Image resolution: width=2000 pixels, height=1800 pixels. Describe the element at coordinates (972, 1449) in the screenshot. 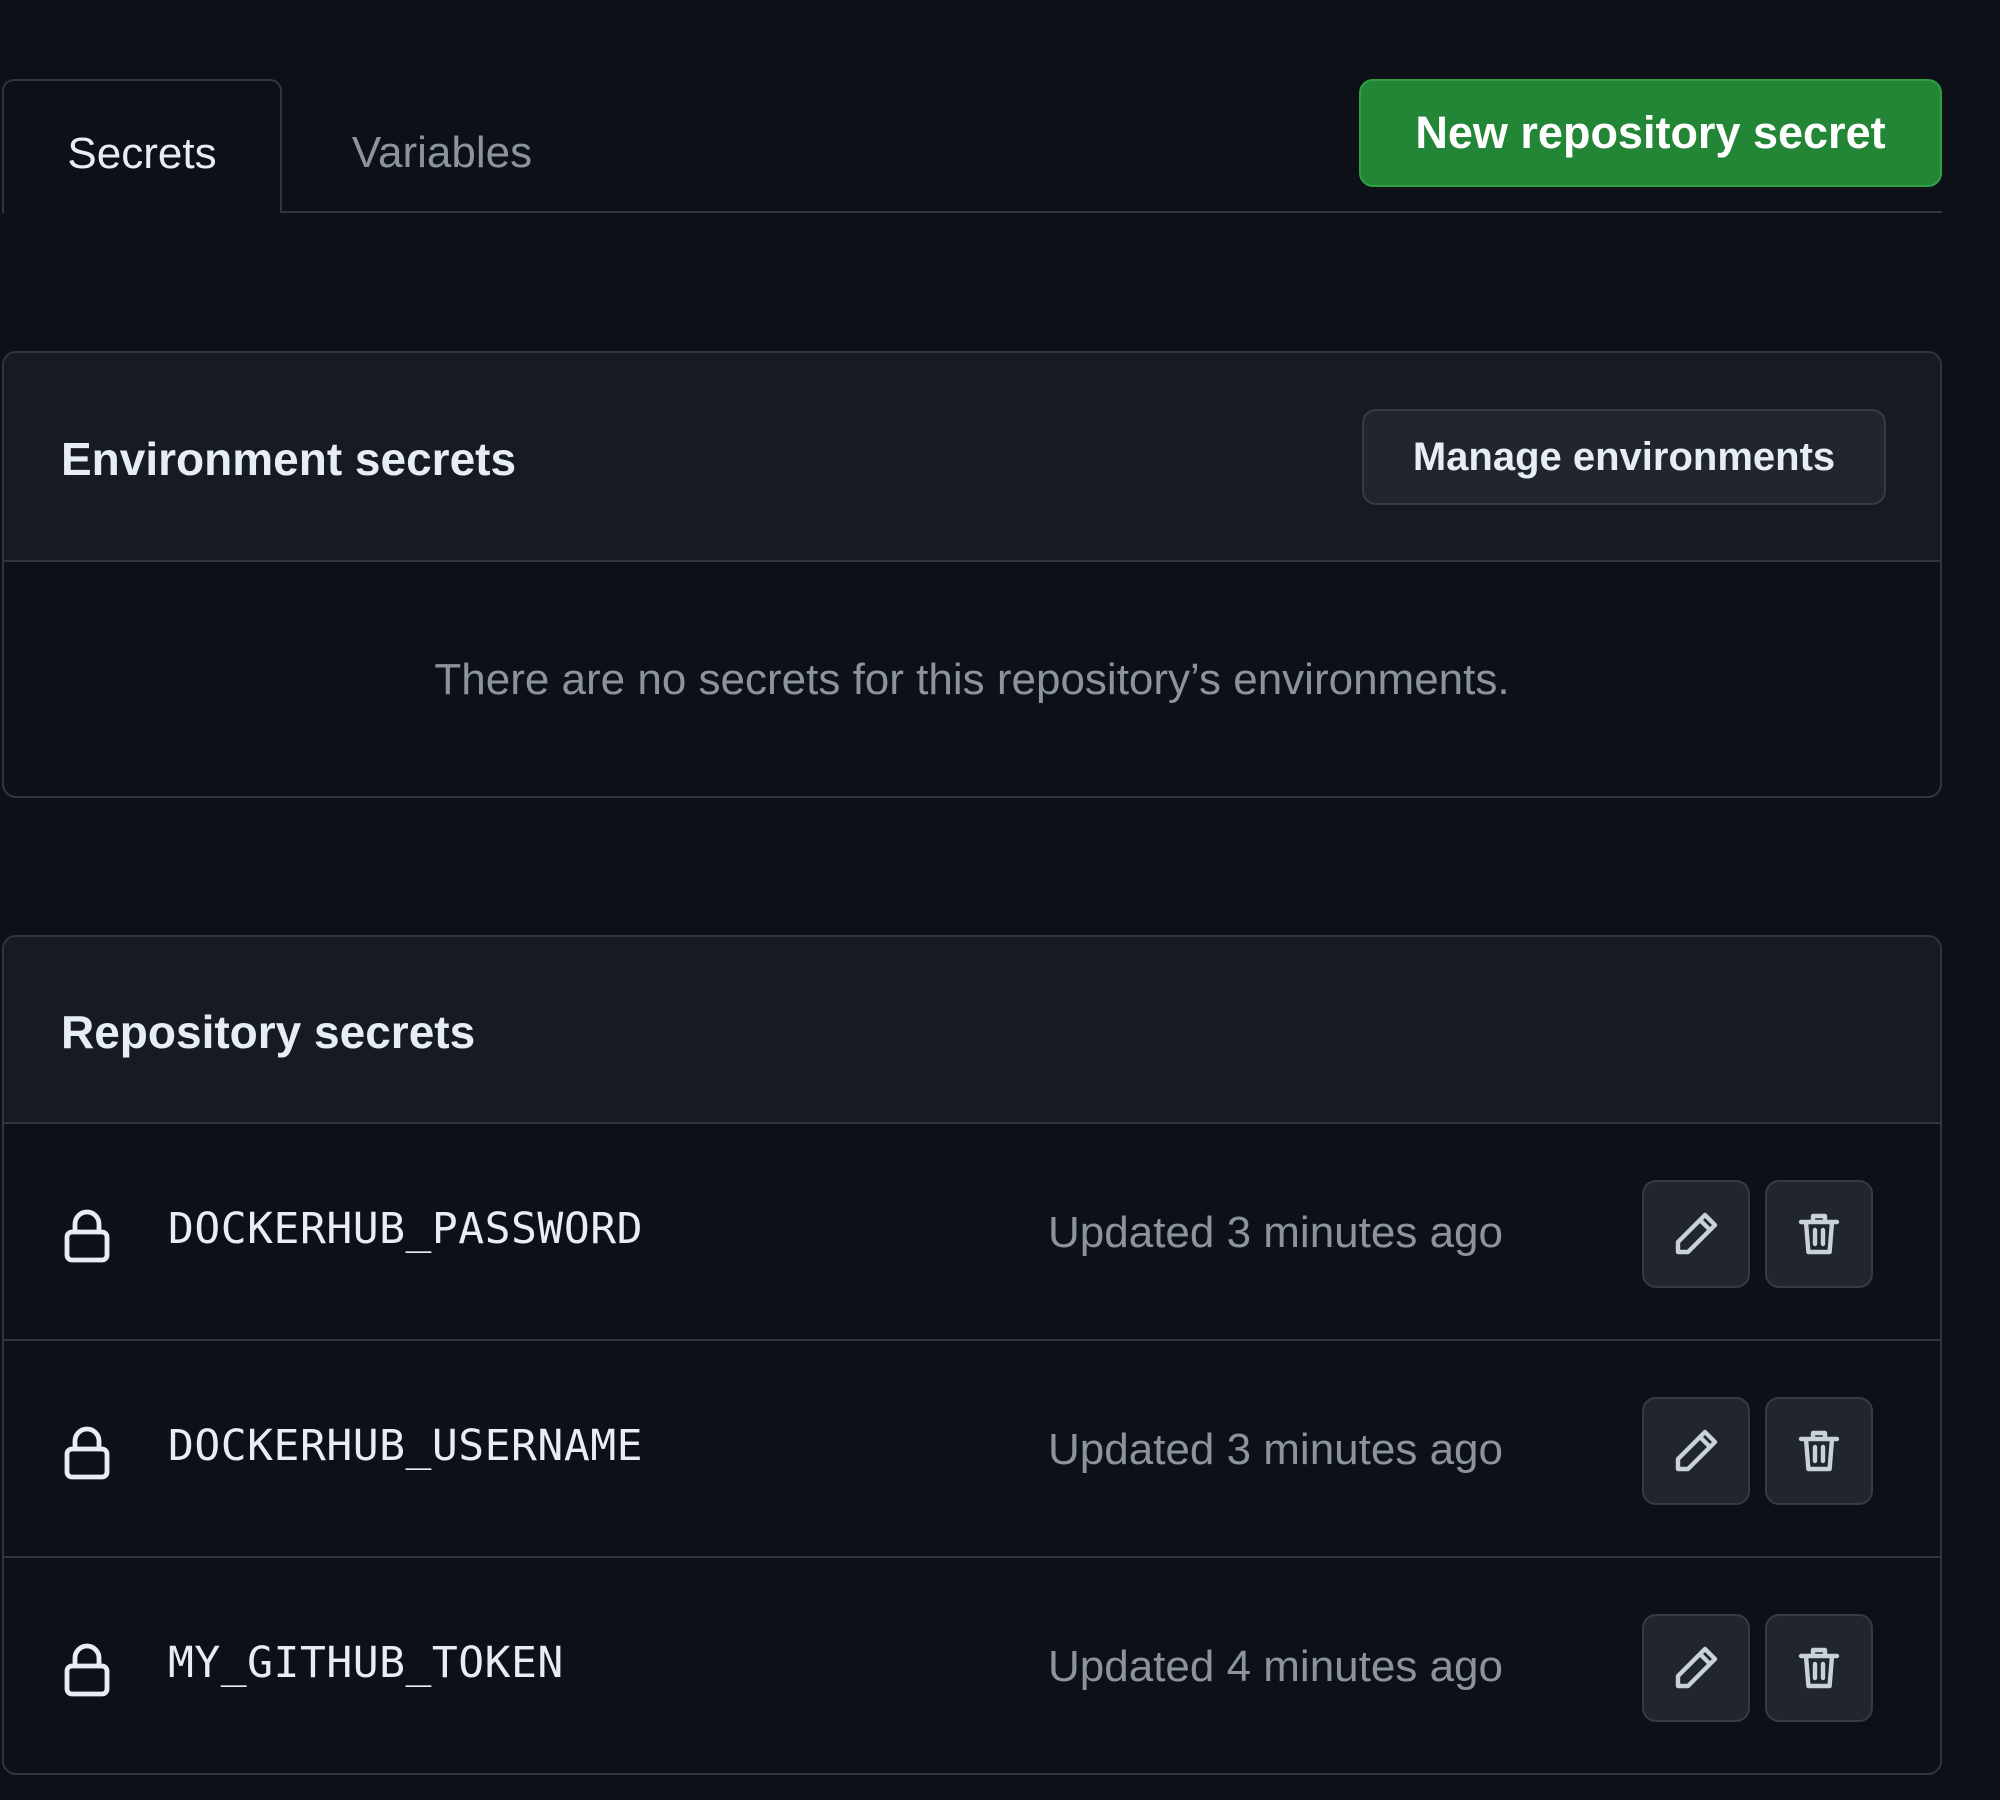

I see `secret-row: DOCKERHUB_USERNAME Updated 3 minutes ago` at that location.